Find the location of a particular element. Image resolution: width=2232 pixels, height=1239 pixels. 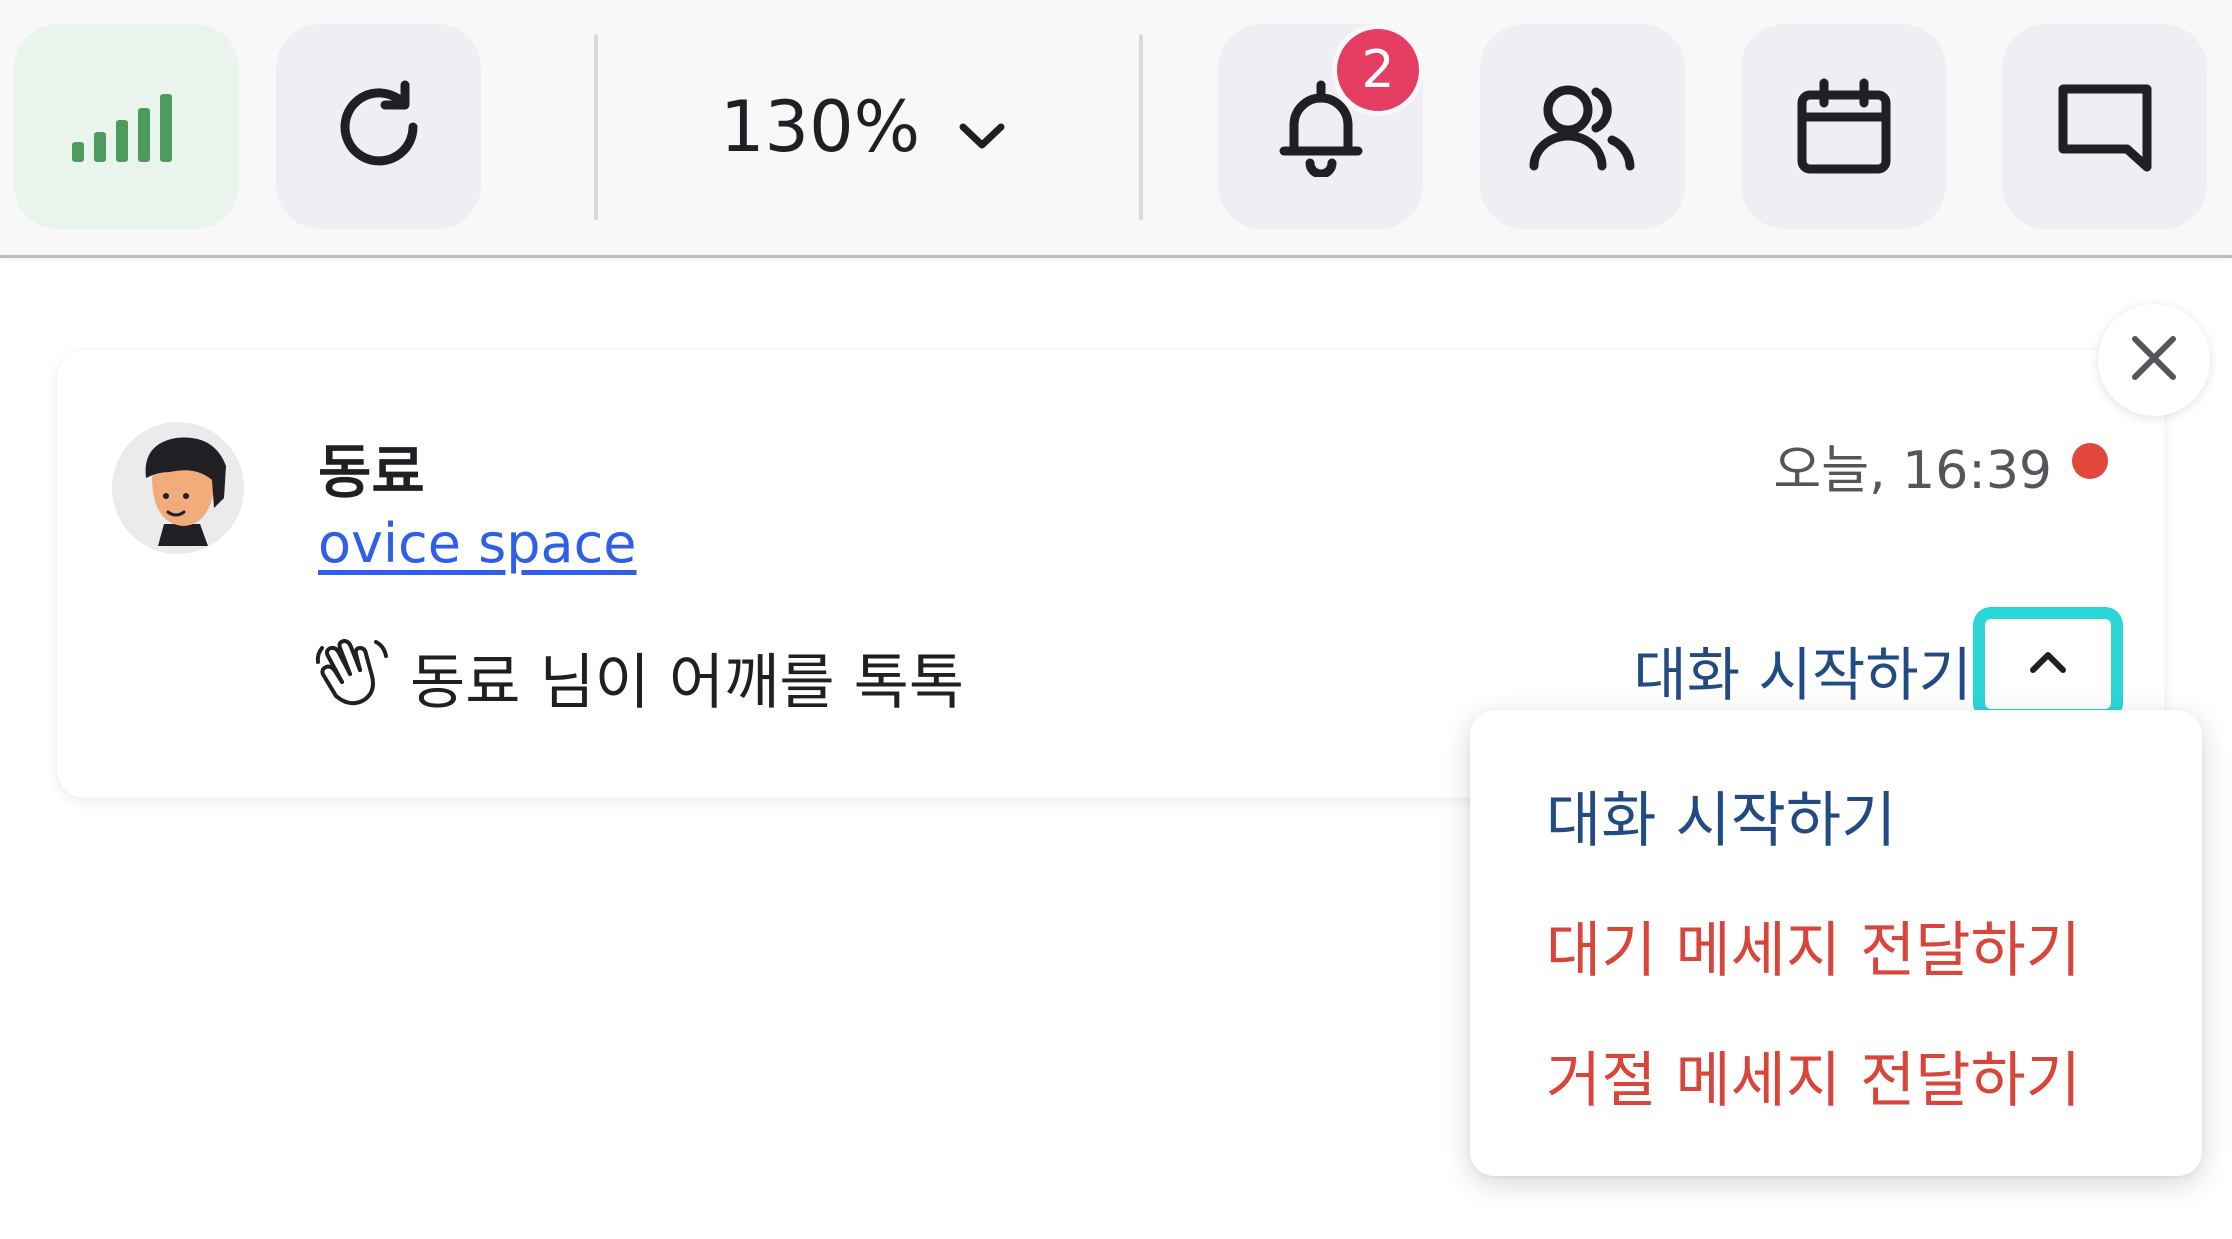

network-status-button is located at coordinates (126, 126).